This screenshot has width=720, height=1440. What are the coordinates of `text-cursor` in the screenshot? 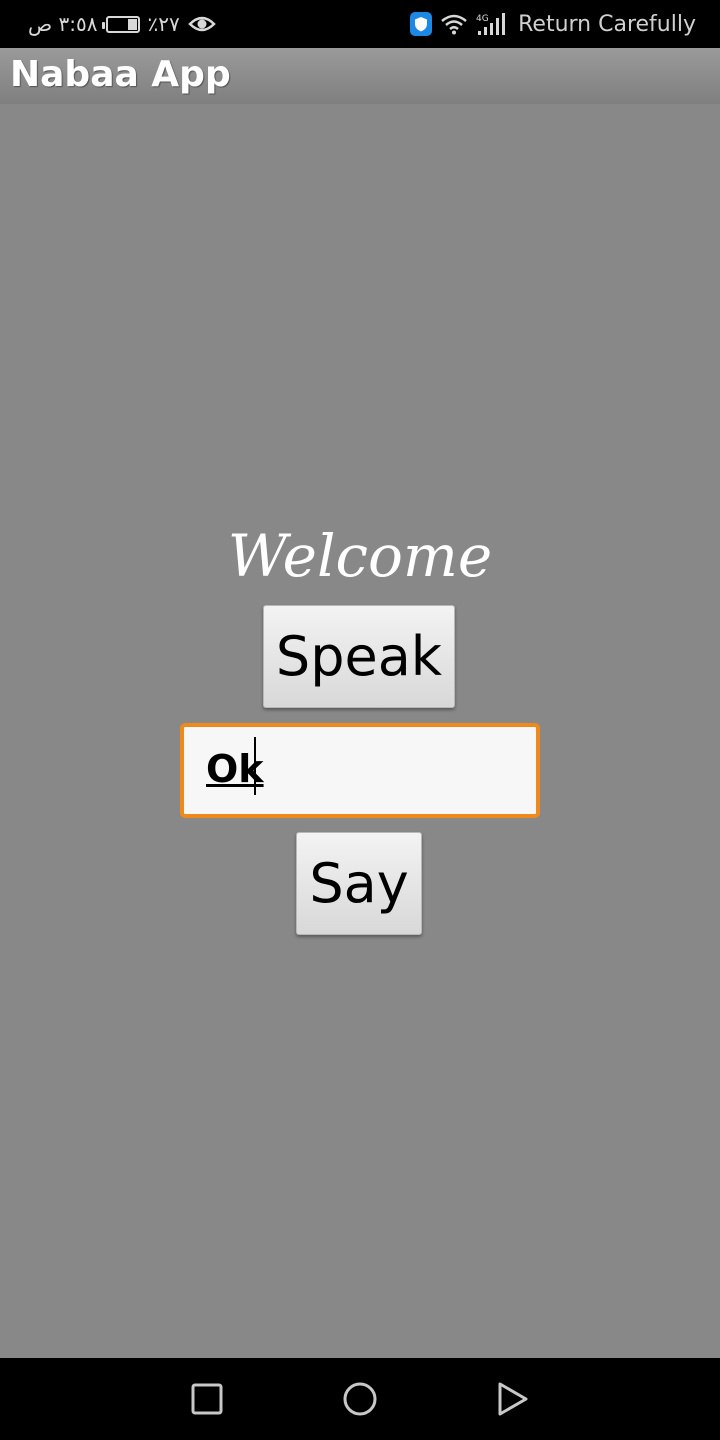 It's located at (255, 766).